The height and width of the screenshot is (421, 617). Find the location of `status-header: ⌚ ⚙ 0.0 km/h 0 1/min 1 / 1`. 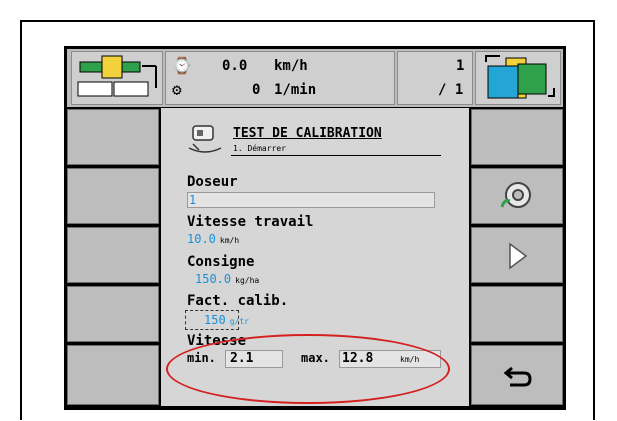

status-header: ⌚ ⚙ 0.0 km/h 0 1/min 1 / 1 is located at coordinates (315, 78).